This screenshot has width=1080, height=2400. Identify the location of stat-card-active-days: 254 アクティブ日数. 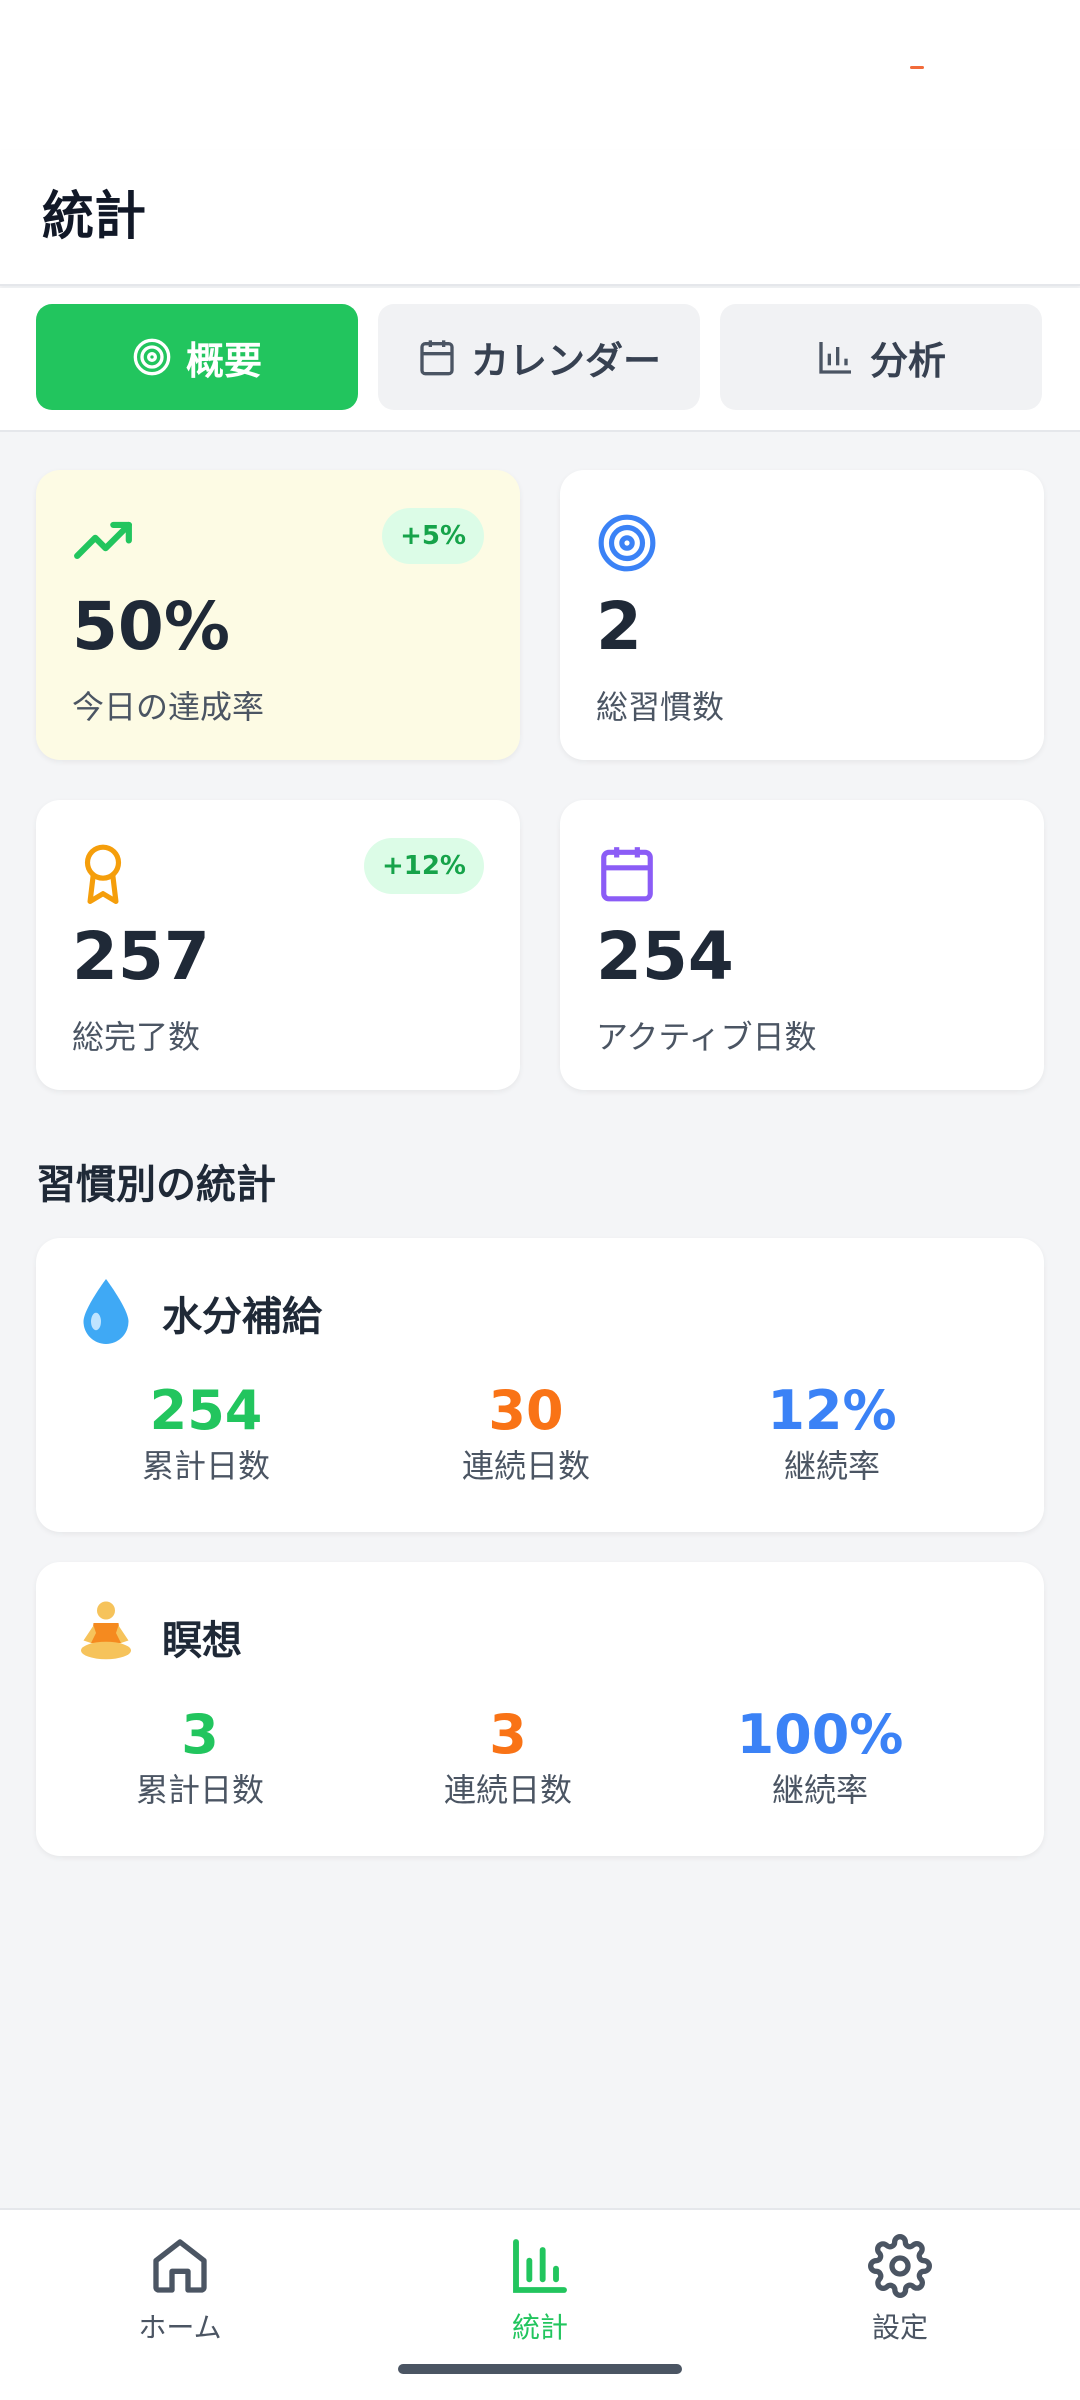
(802, 945).